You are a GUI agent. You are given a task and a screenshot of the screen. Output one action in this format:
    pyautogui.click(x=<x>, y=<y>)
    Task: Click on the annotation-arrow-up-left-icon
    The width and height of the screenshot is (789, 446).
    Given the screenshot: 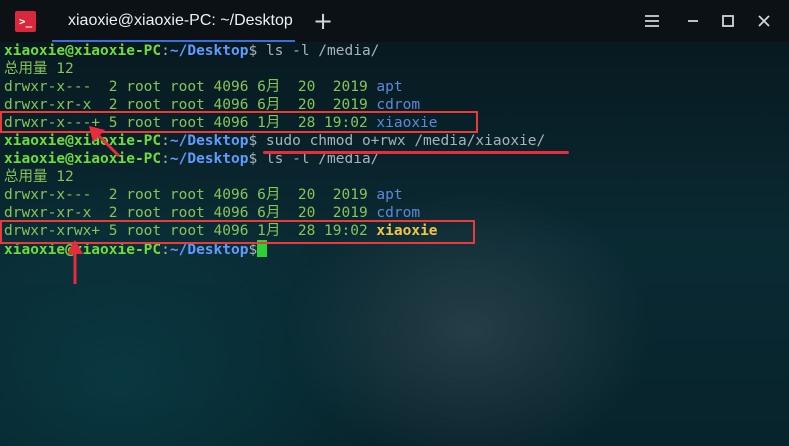 What is the action you would take?
    pyautogui.click(x=105, y=142)
    